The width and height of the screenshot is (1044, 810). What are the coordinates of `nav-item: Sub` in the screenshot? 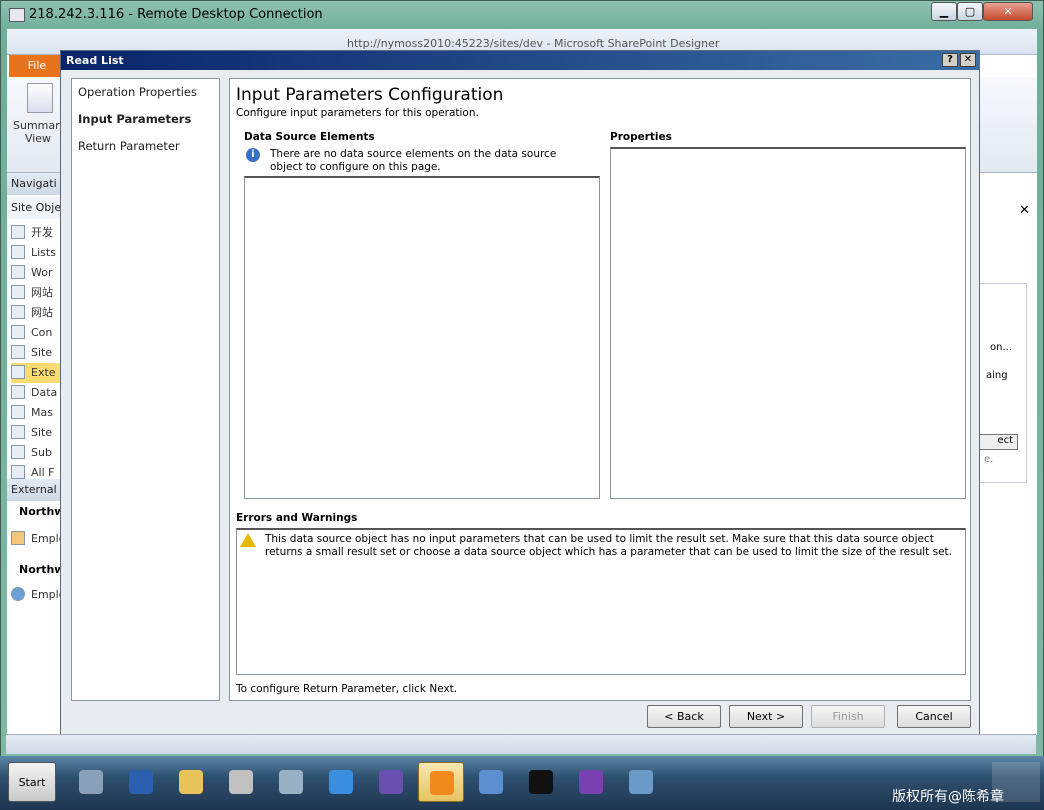 It's located at (37, 453).